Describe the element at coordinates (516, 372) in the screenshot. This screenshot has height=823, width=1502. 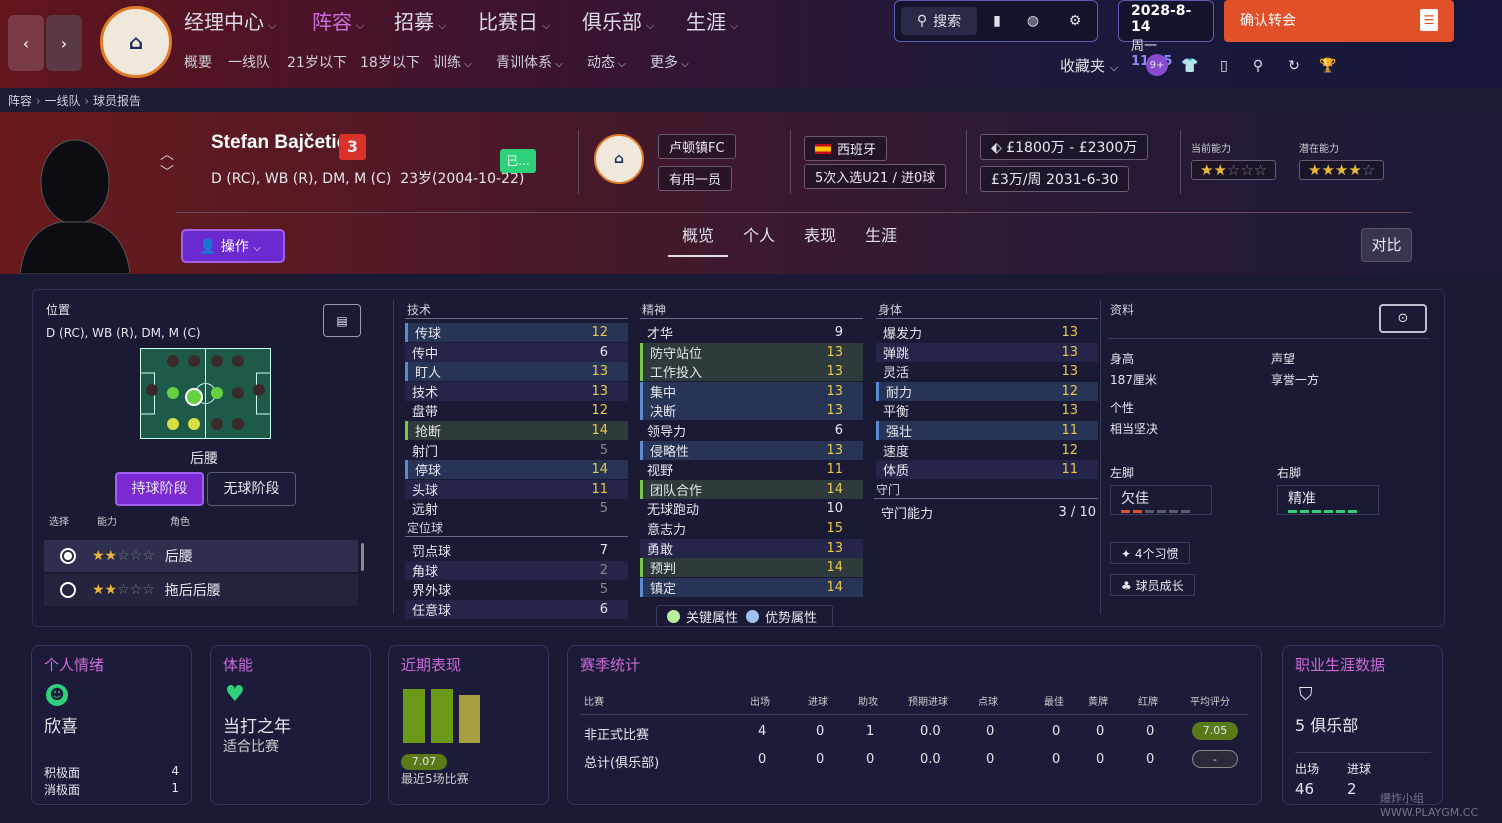
I see `attribute-row: 盯人 13` at that location.